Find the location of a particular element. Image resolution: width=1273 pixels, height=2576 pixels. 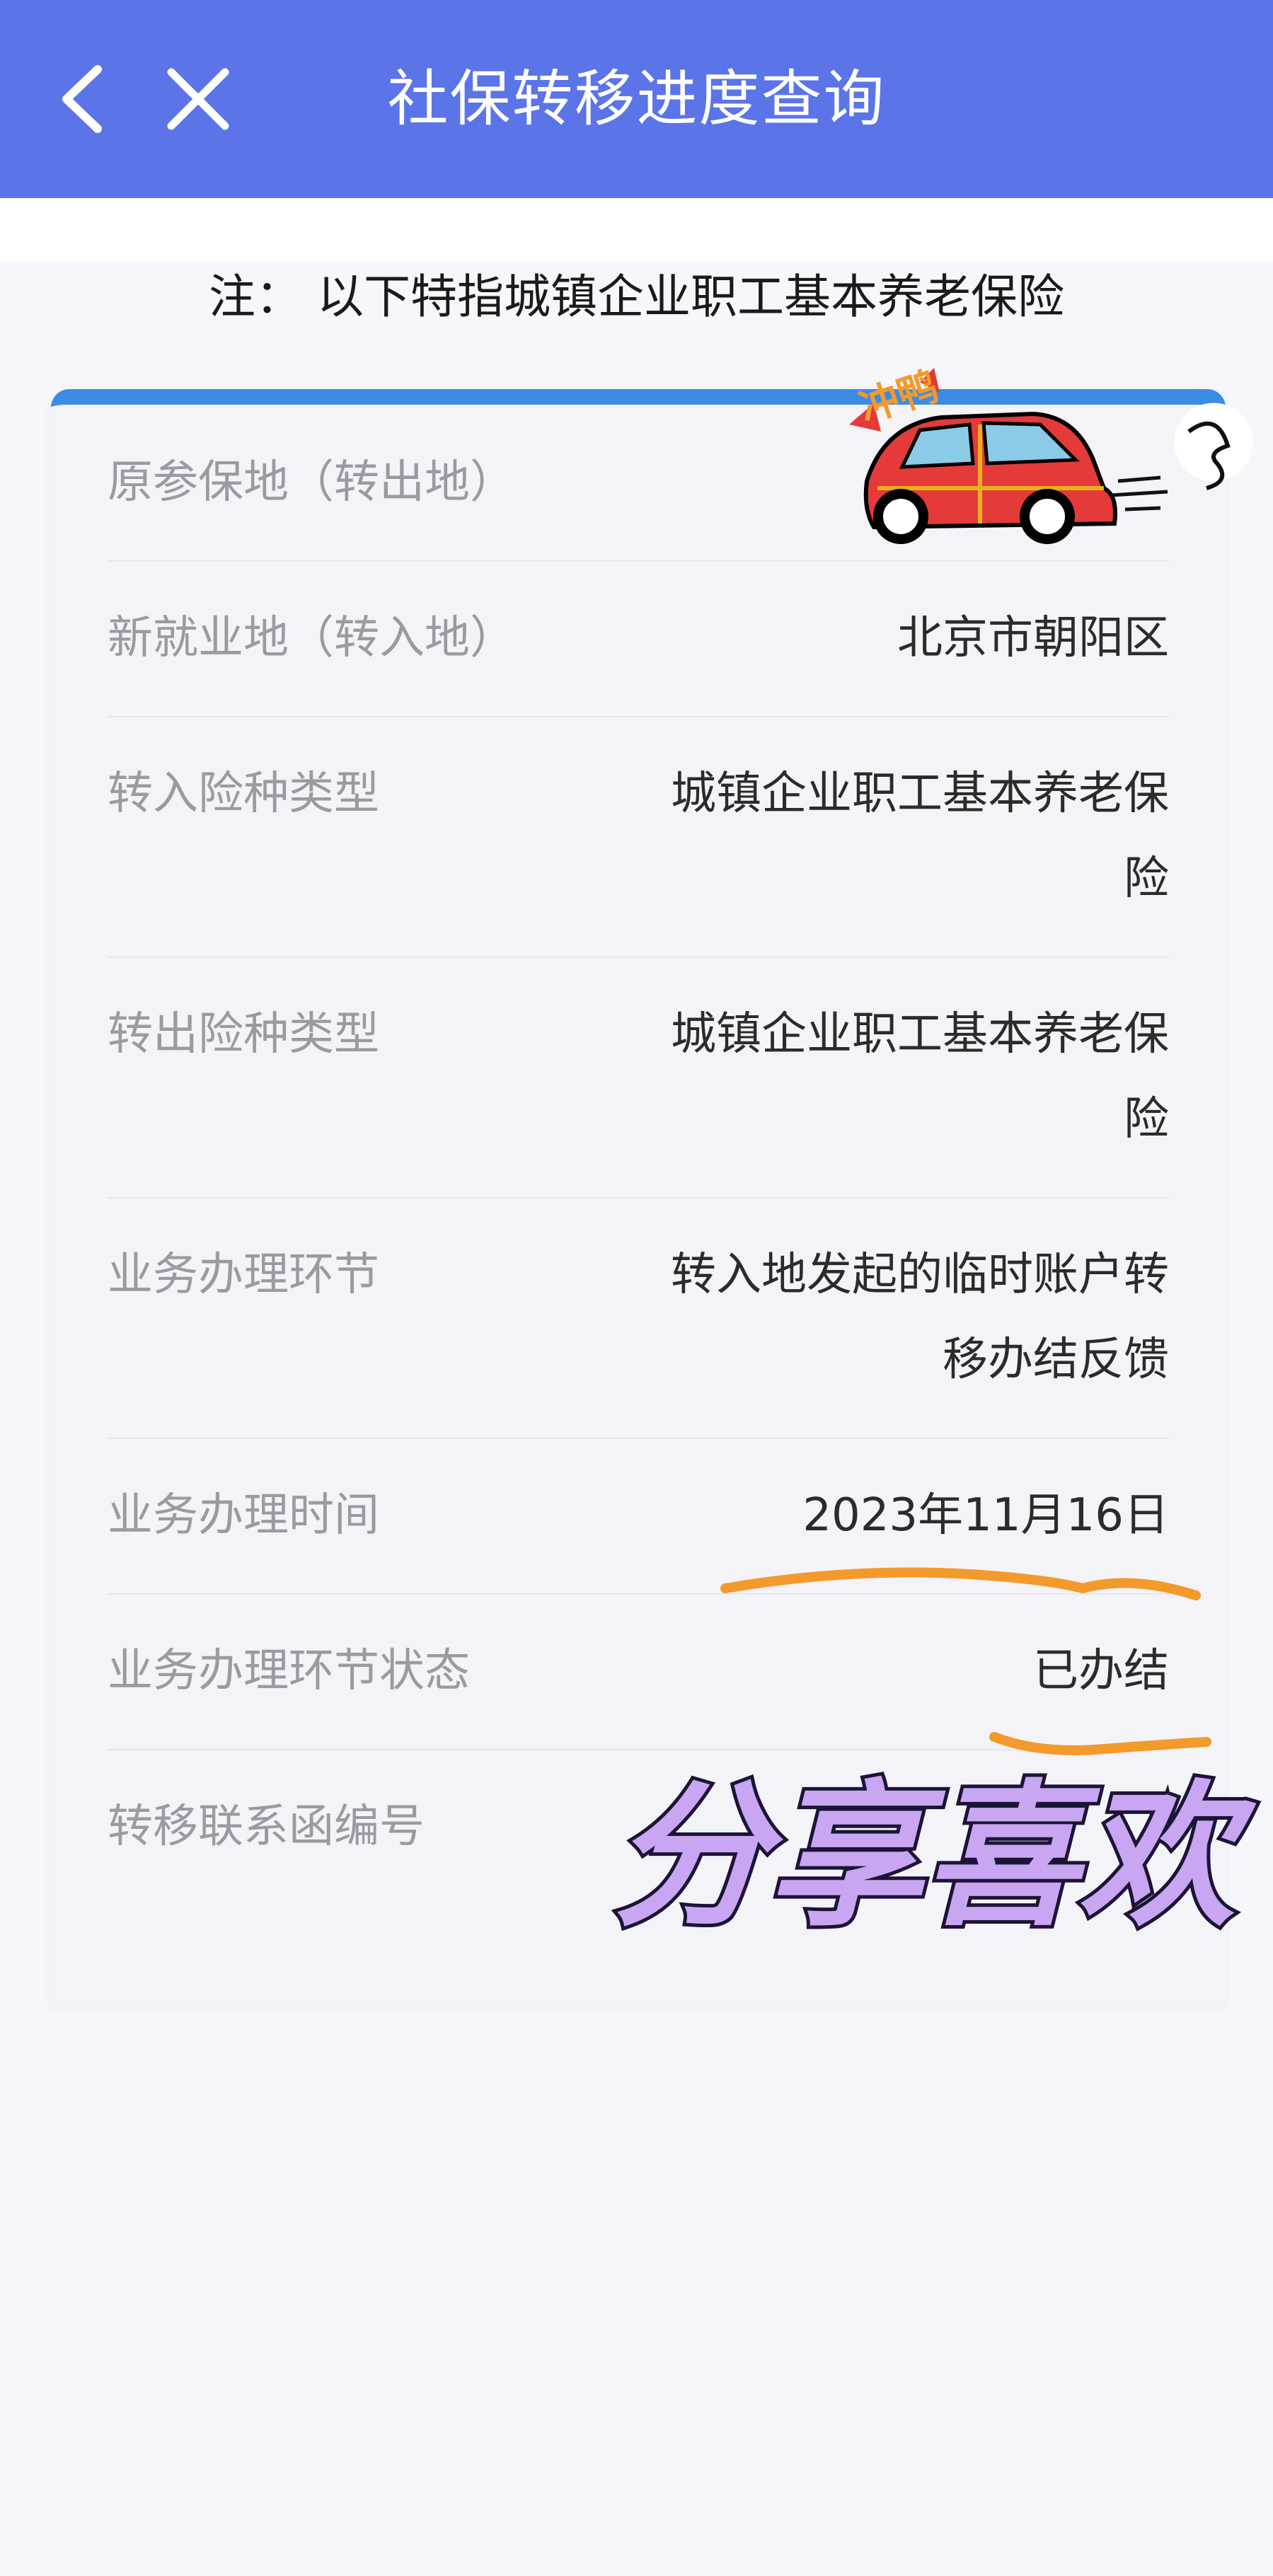

row-label: 转出险种类型 is located at coordinates (243, 1034).